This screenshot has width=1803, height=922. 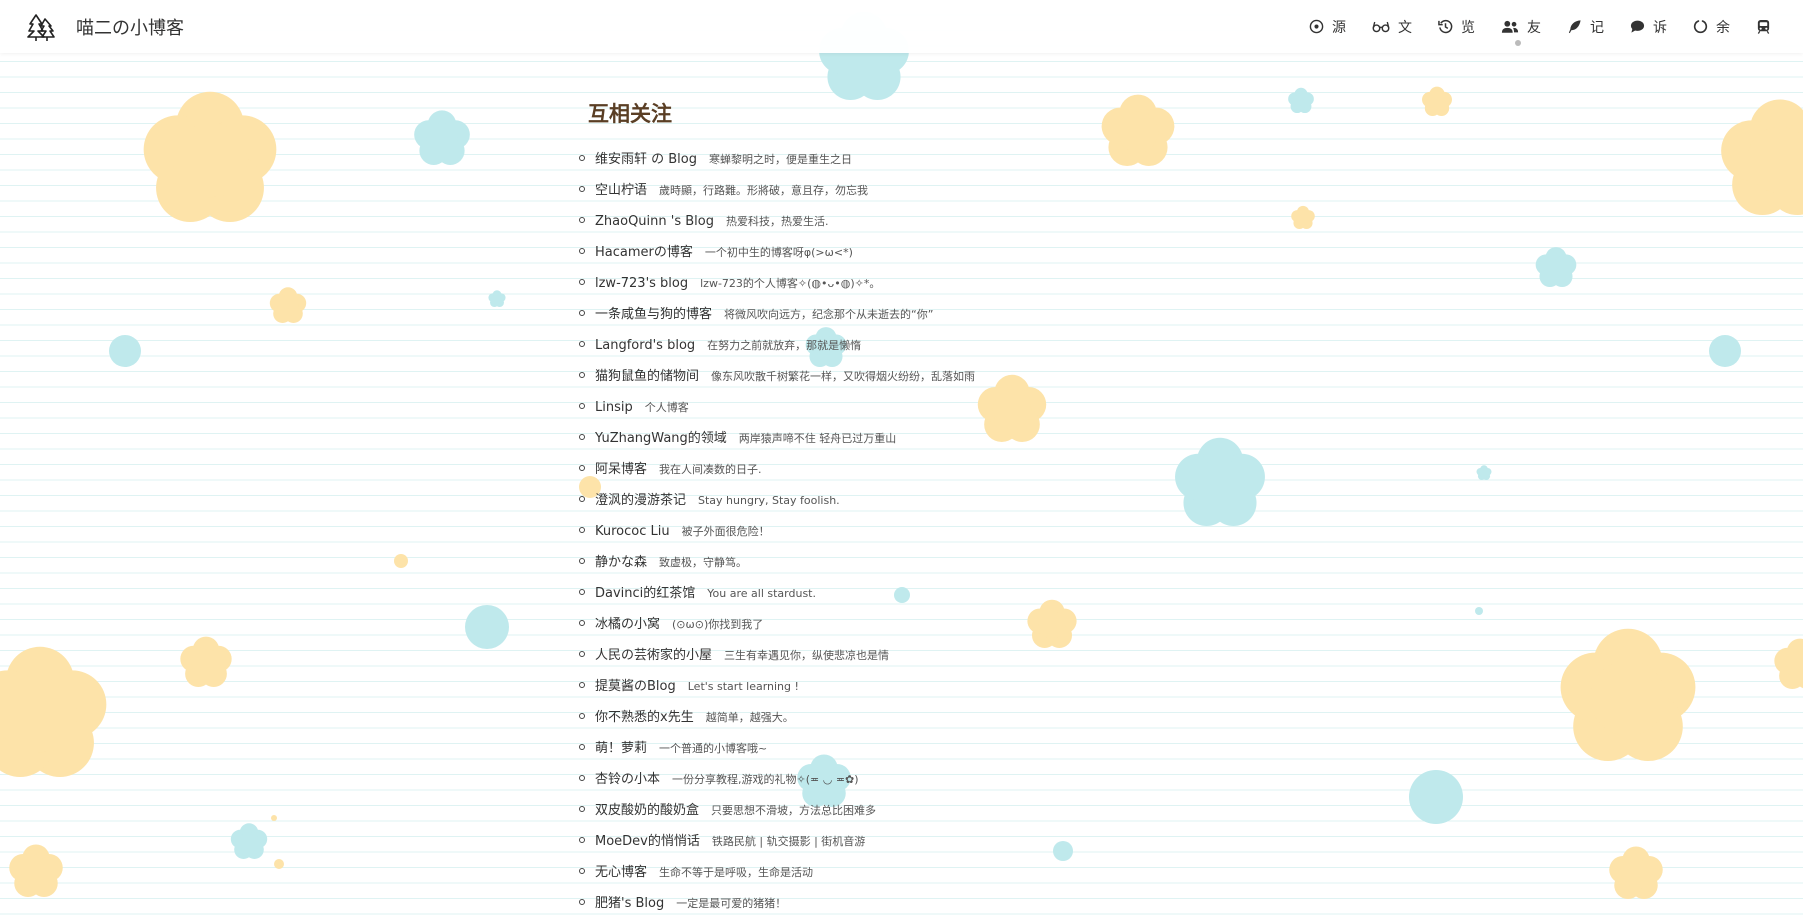 I want to click on friend-name-link: 一条咸鱼与狗的博客, so click(x=653, y=314).